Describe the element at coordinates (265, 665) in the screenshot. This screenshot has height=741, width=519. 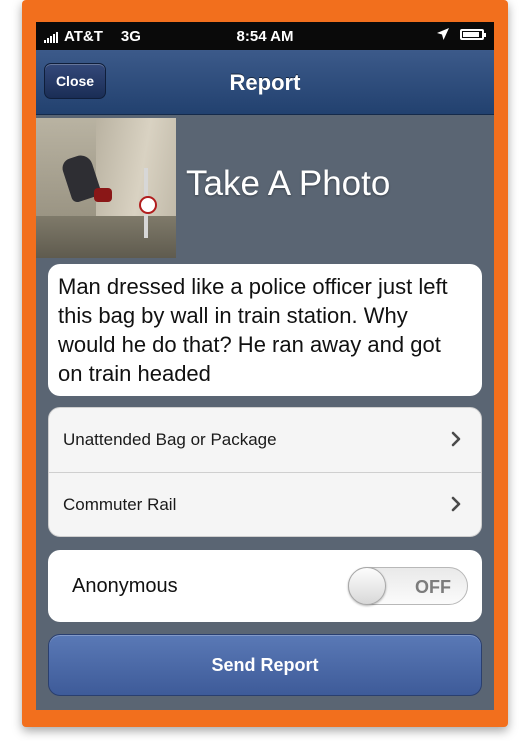
I see `send-report-button: Send Report` at that location.